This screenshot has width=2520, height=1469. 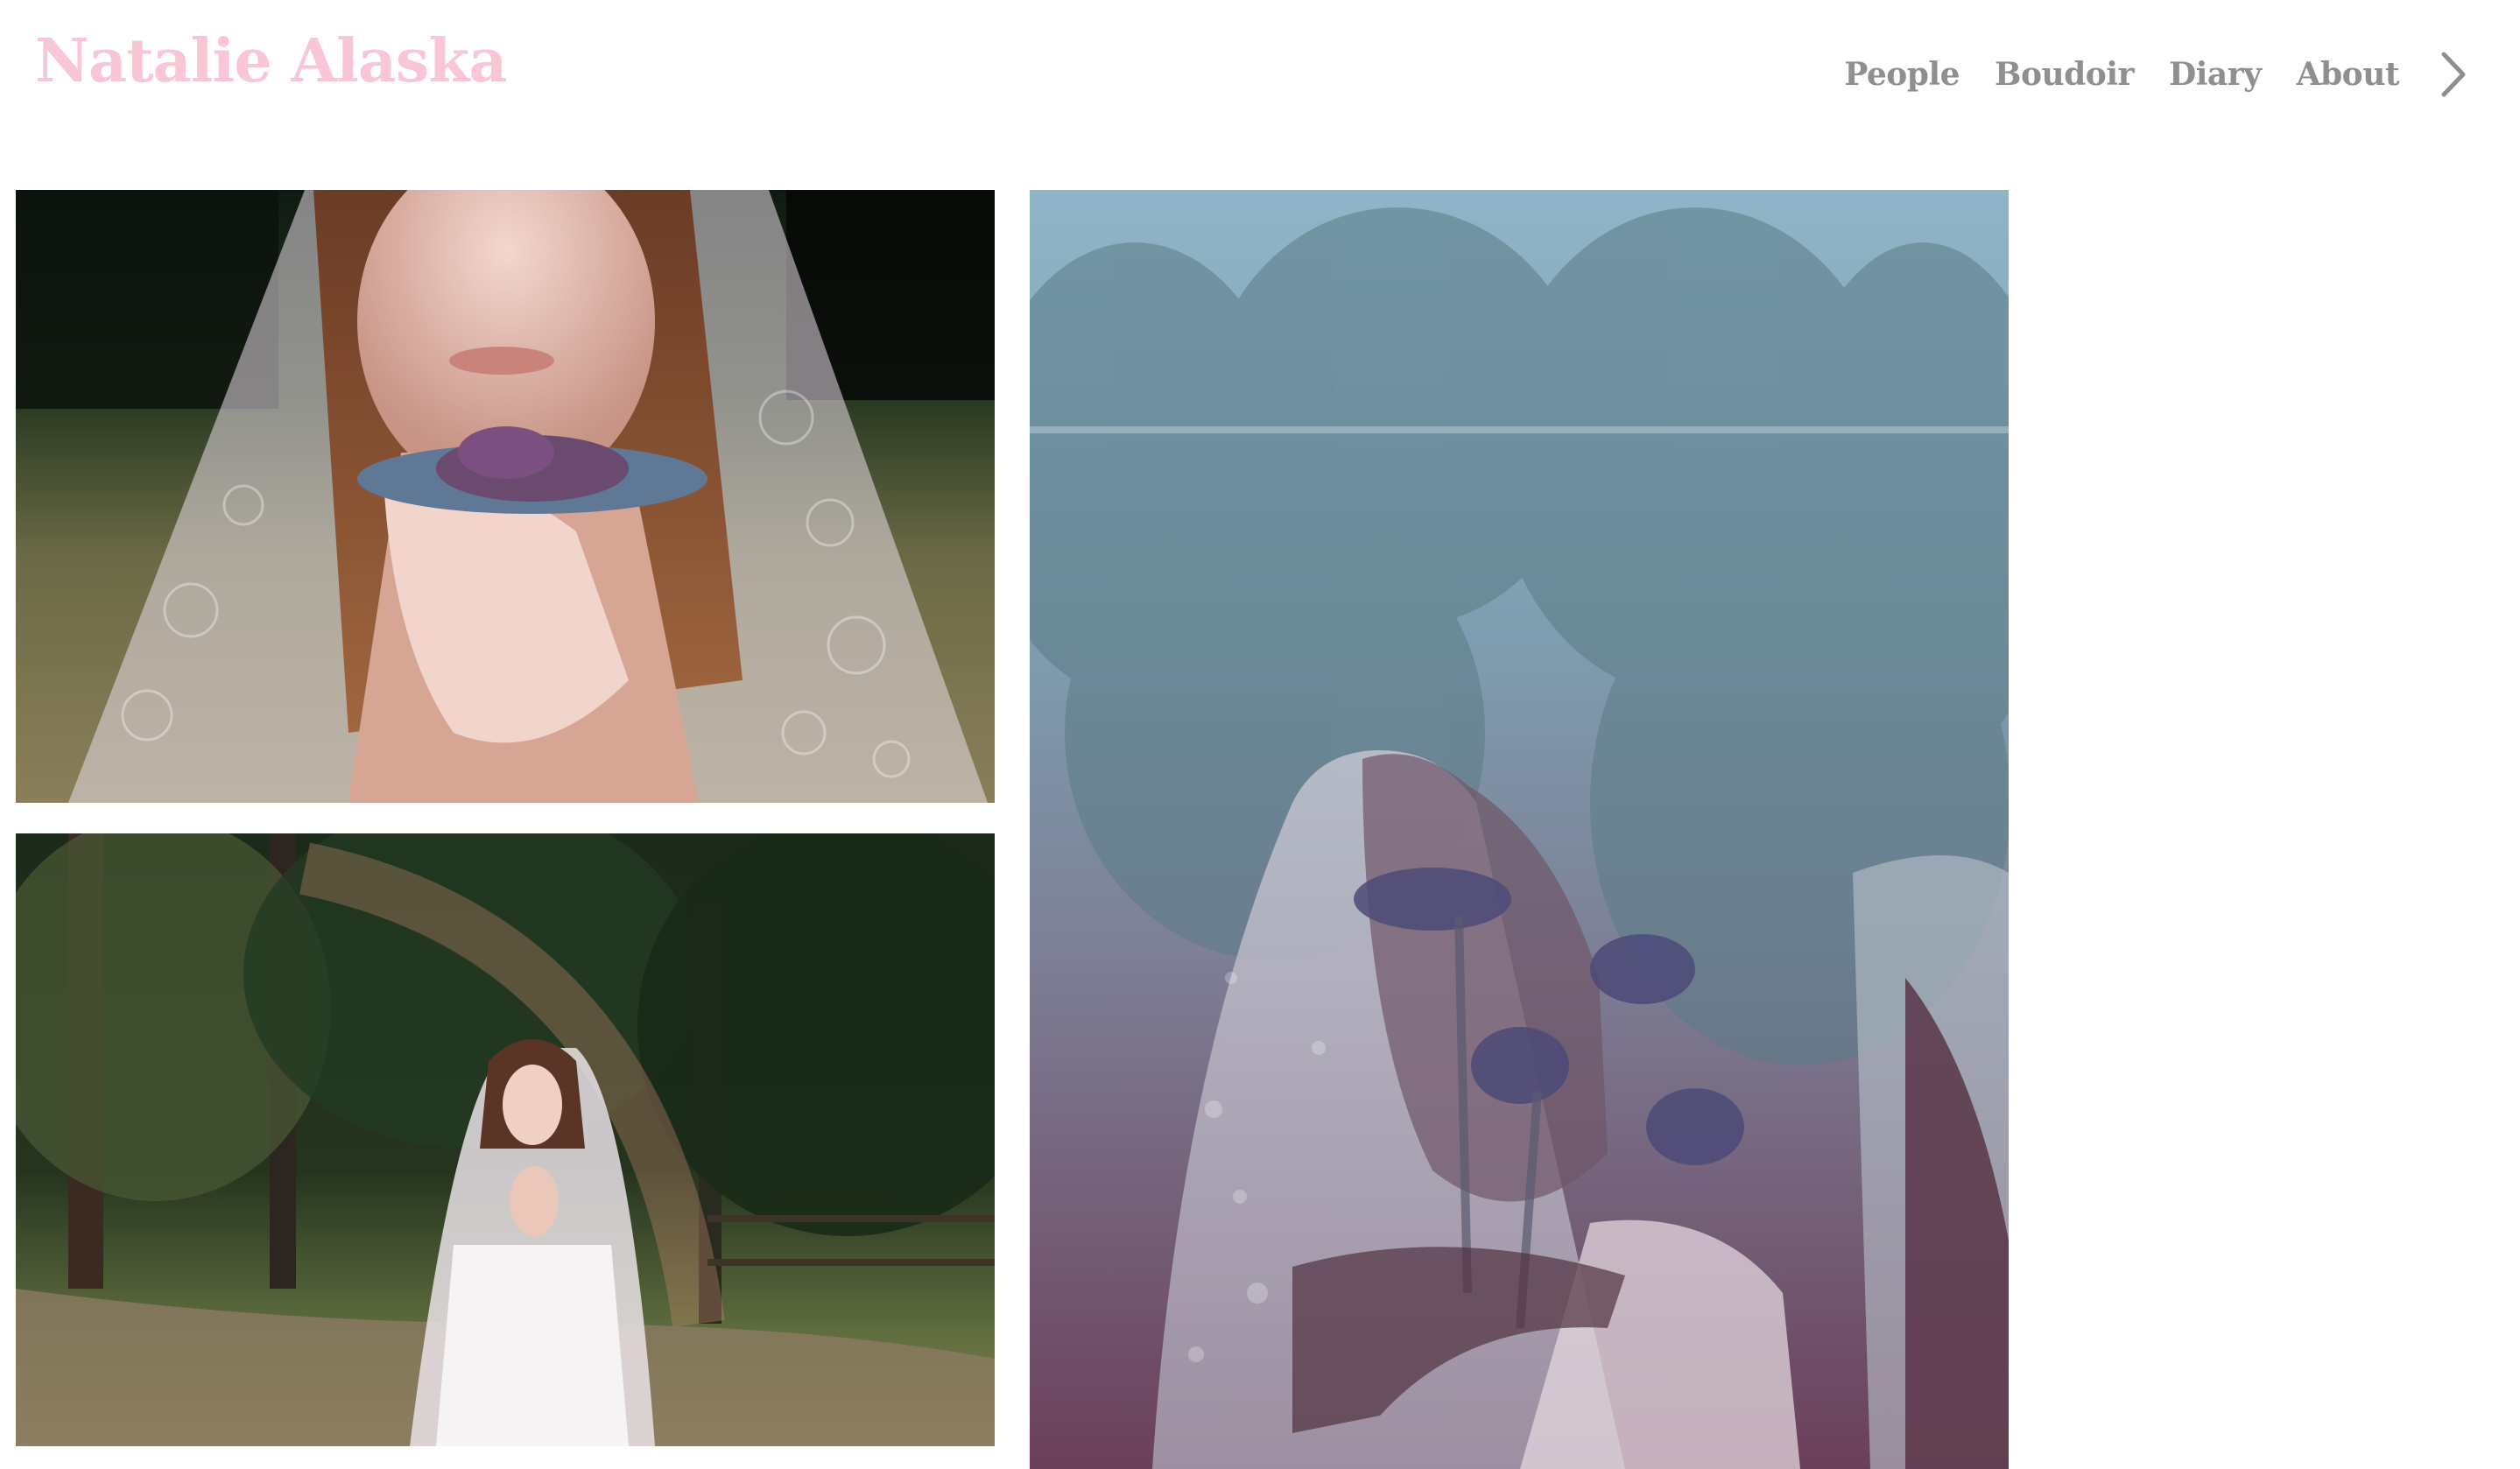 I want to click on site-title: Natalie Alaska, so click(x=271, y=61).